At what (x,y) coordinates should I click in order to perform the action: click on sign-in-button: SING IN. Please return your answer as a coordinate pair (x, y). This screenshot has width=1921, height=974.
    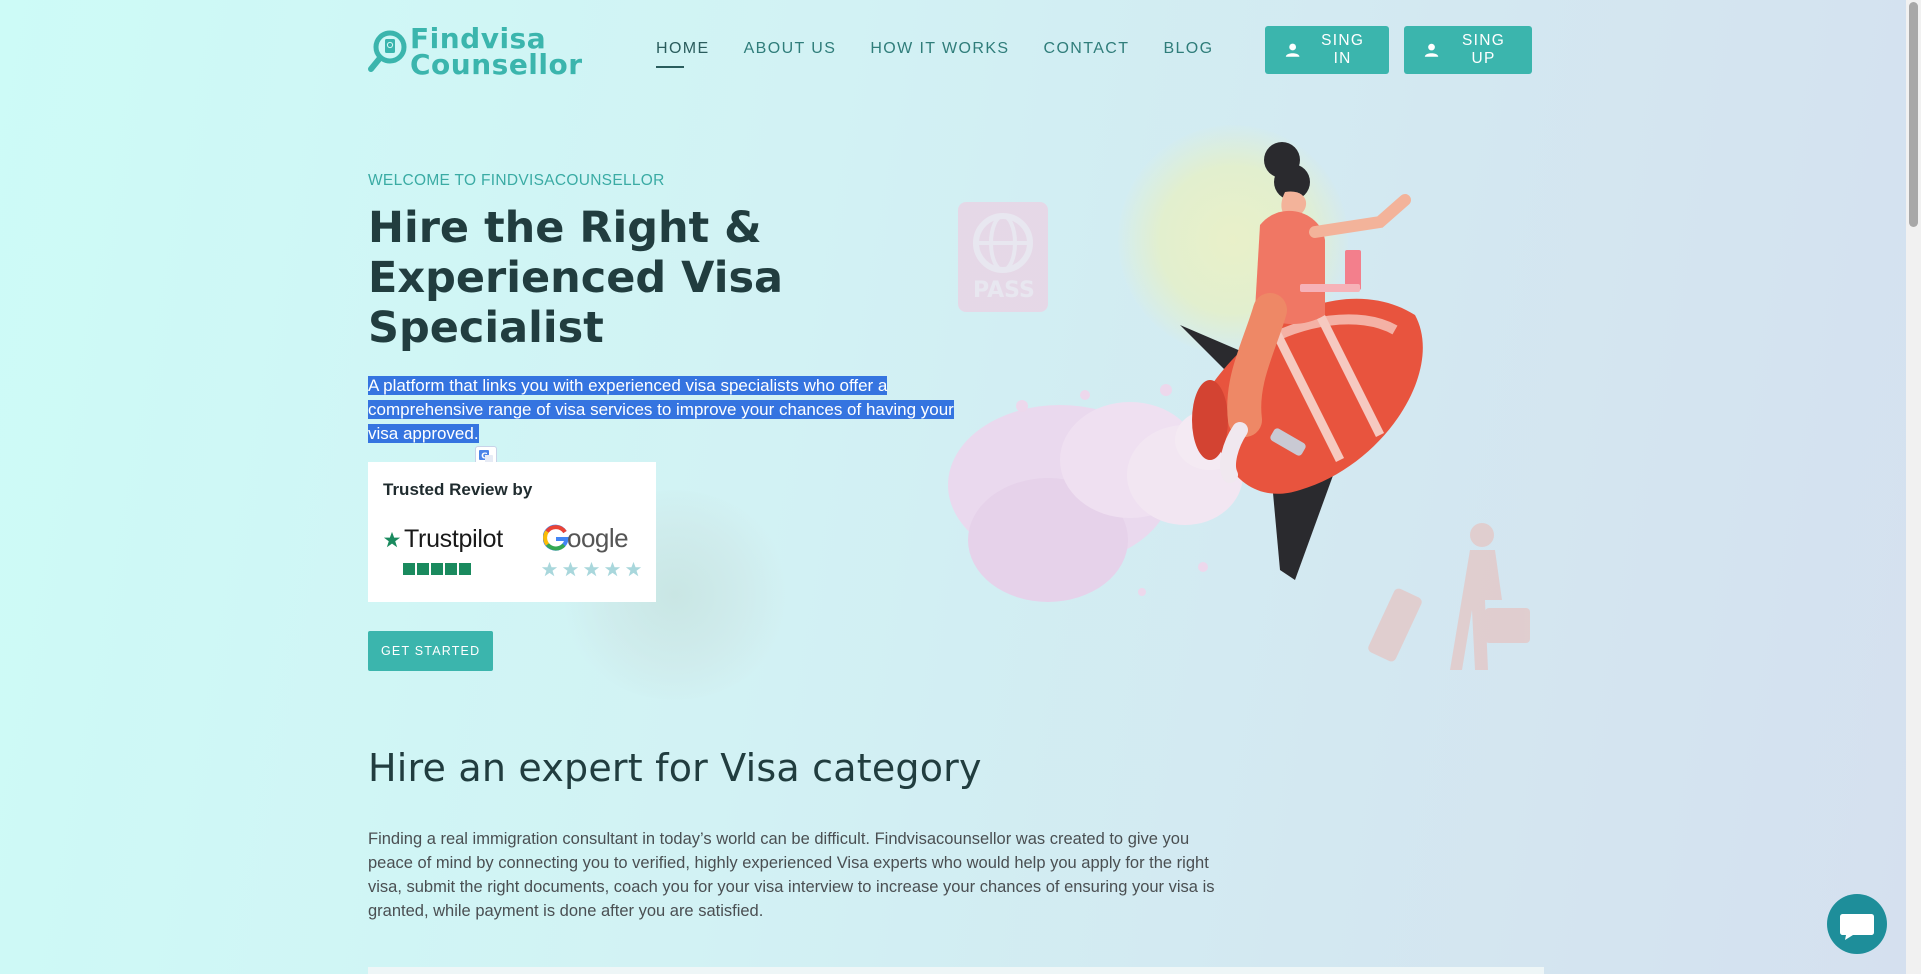
    Looking at the image, I should click on (1327, 50).